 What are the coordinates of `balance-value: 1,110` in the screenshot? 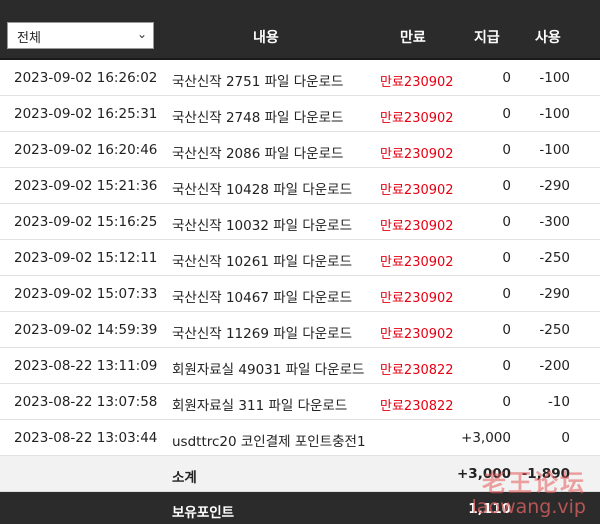 It's located at (489, 509).